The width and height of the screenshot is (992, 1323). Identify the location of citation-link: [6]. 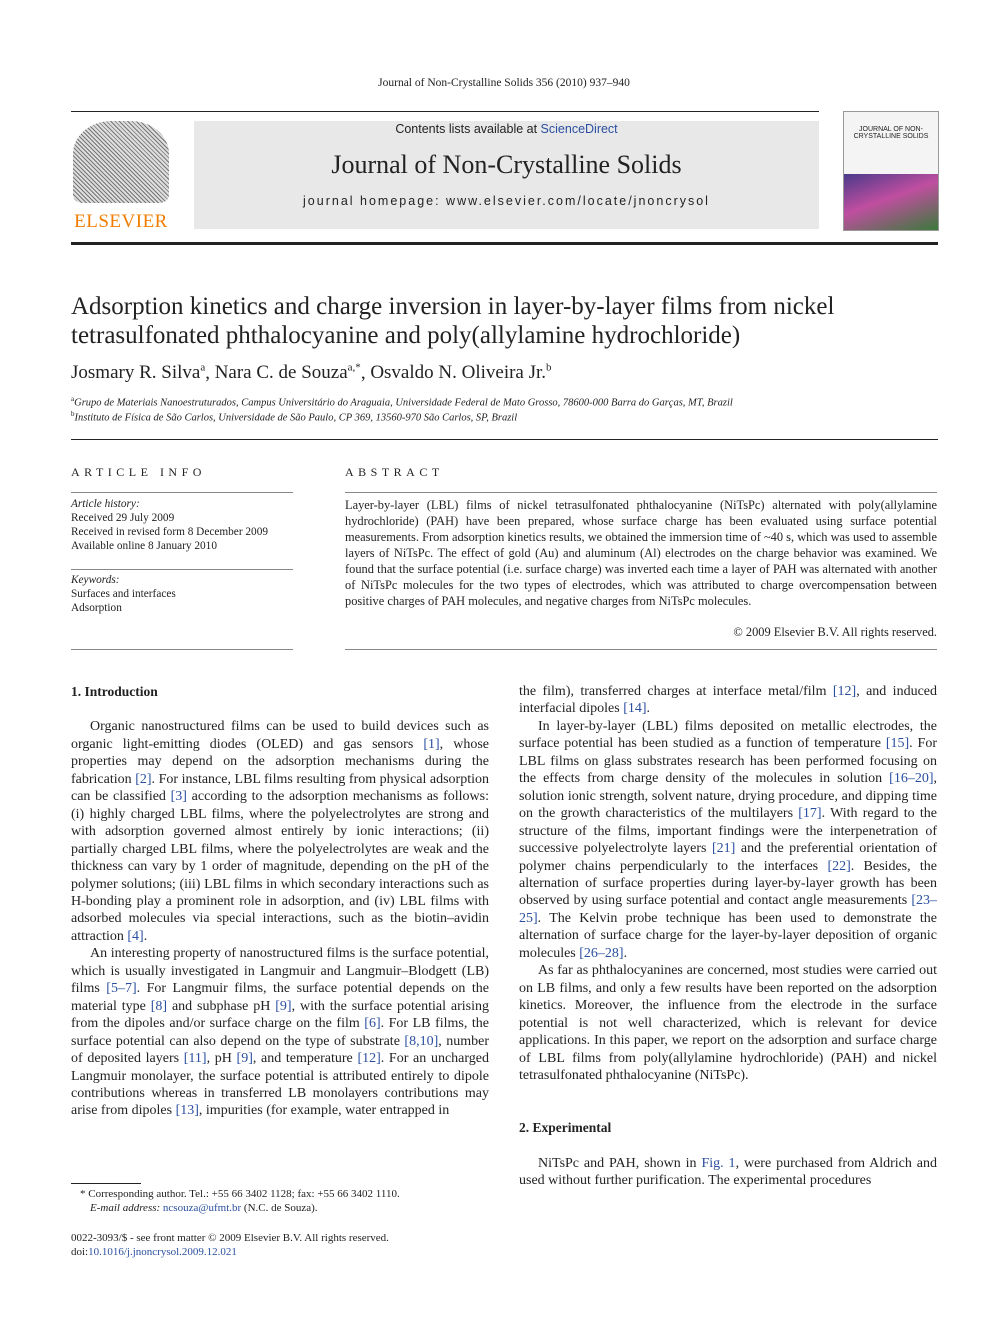
(372, 1023).